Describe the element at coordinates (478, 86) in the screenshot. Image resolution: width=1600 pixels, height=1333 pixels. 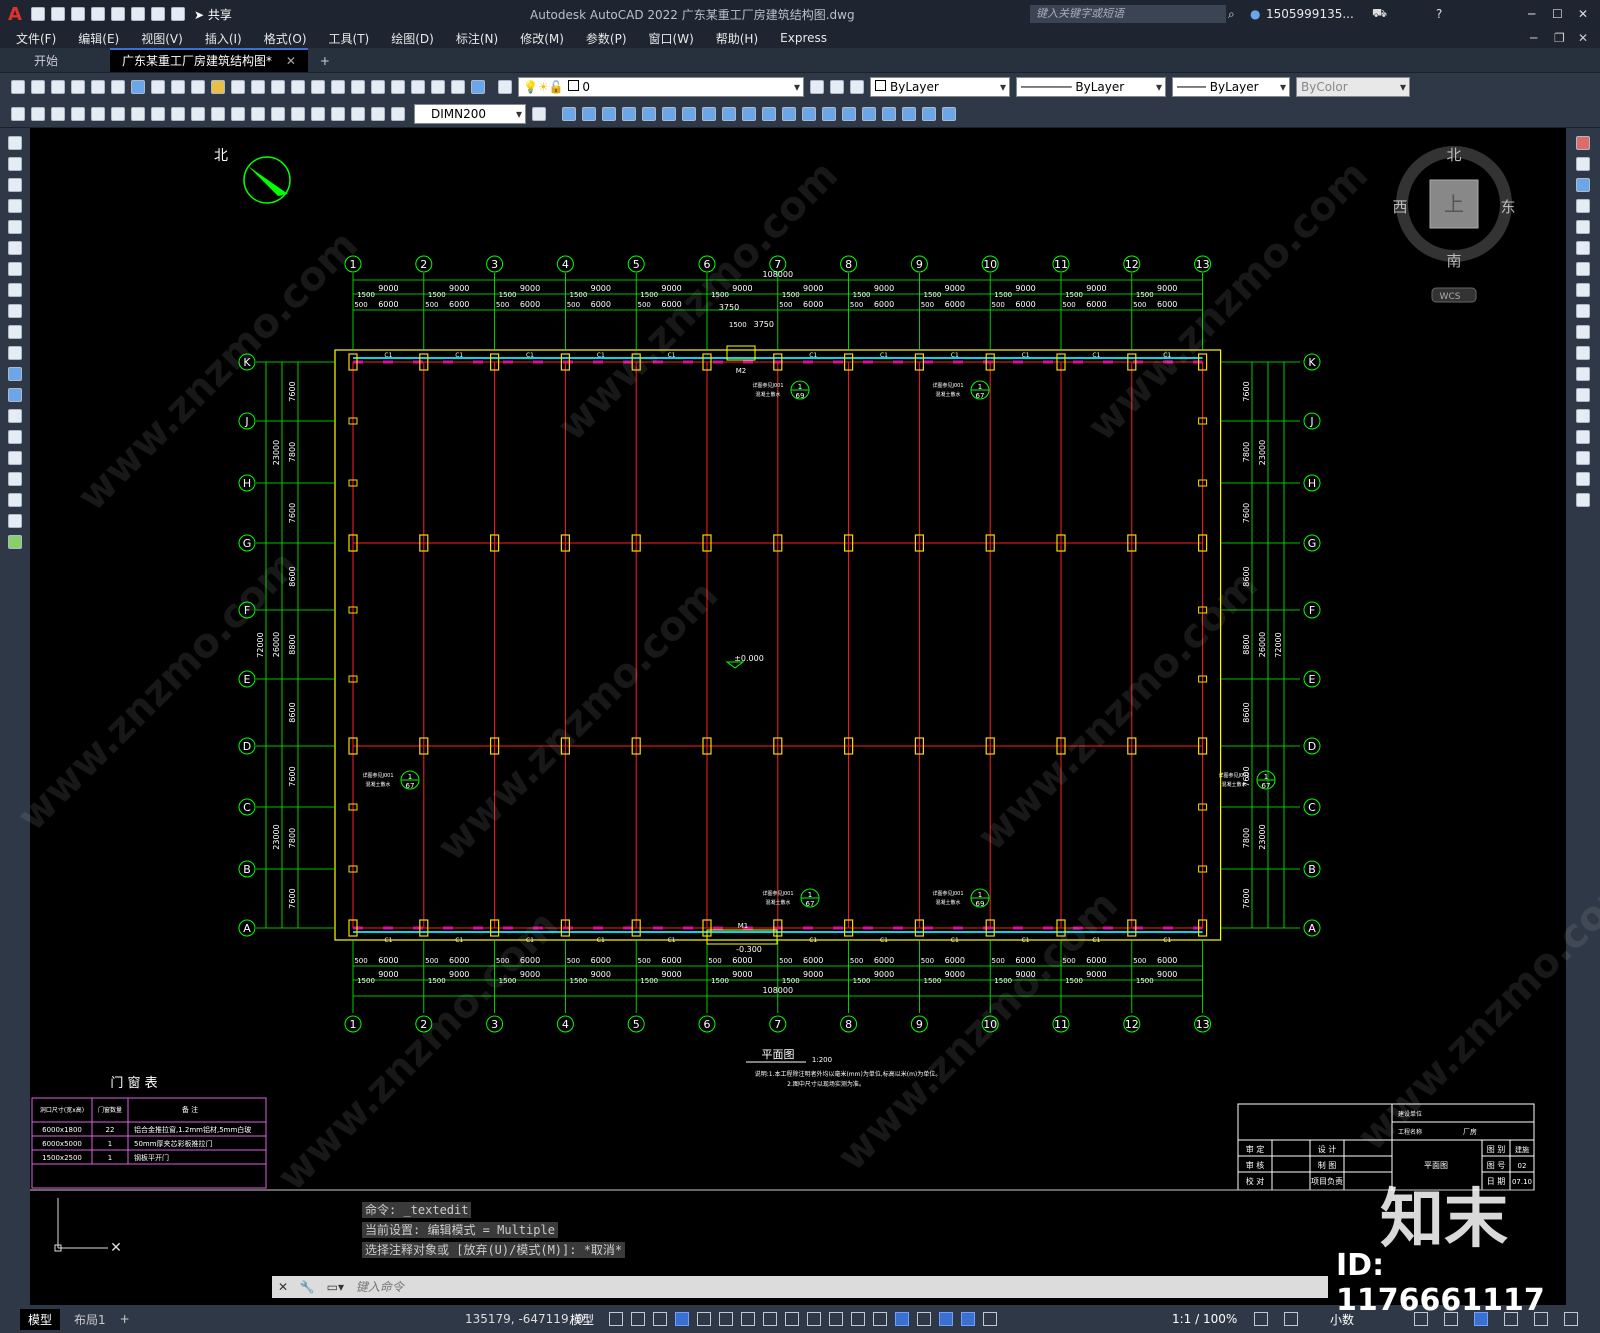
I see `help-tool-icon` at that location.